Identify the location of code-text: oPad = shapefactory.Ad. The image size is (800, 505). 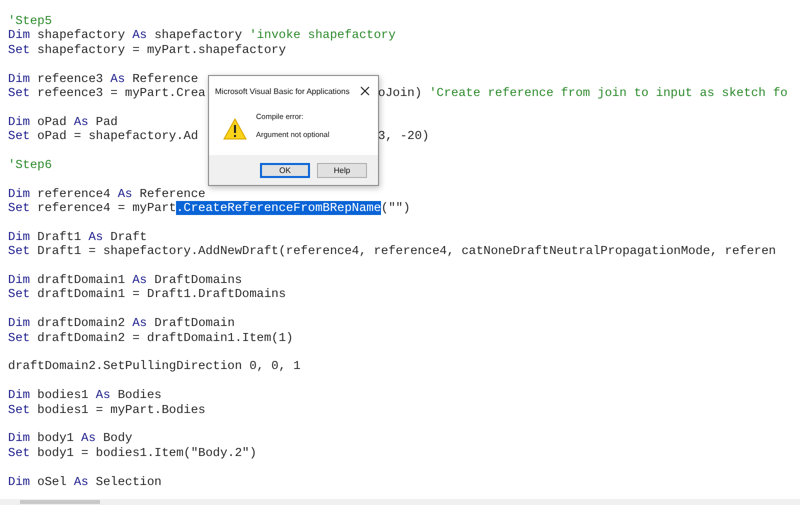
(117, 136).